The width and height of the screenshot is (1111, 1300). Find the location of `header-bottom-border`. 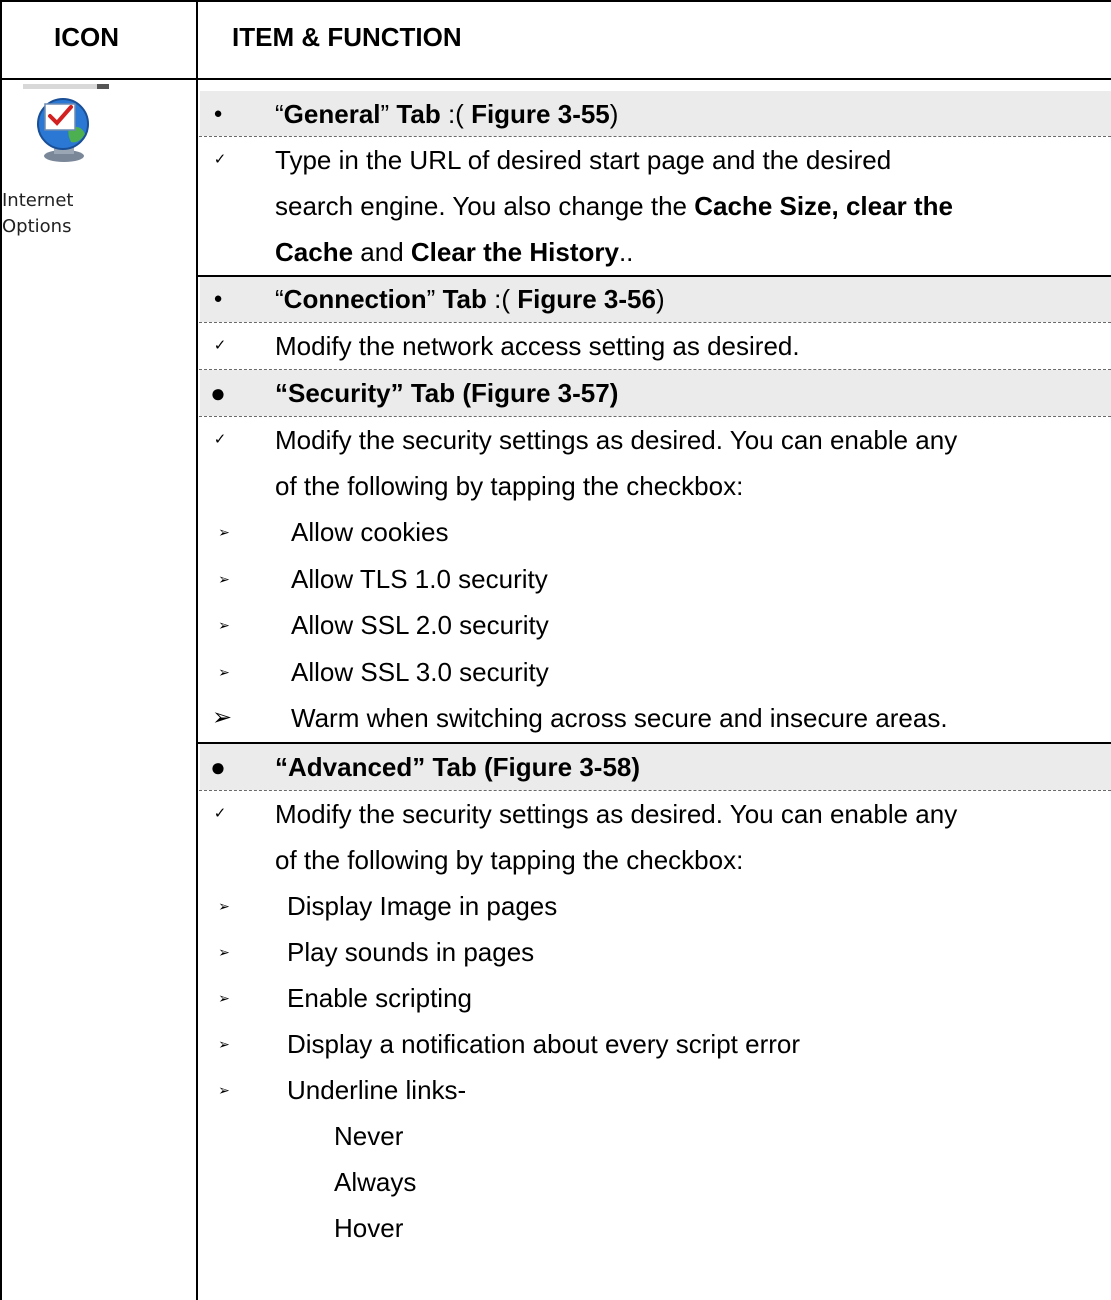

header-bottom-border is located at coordinates (555, 79).